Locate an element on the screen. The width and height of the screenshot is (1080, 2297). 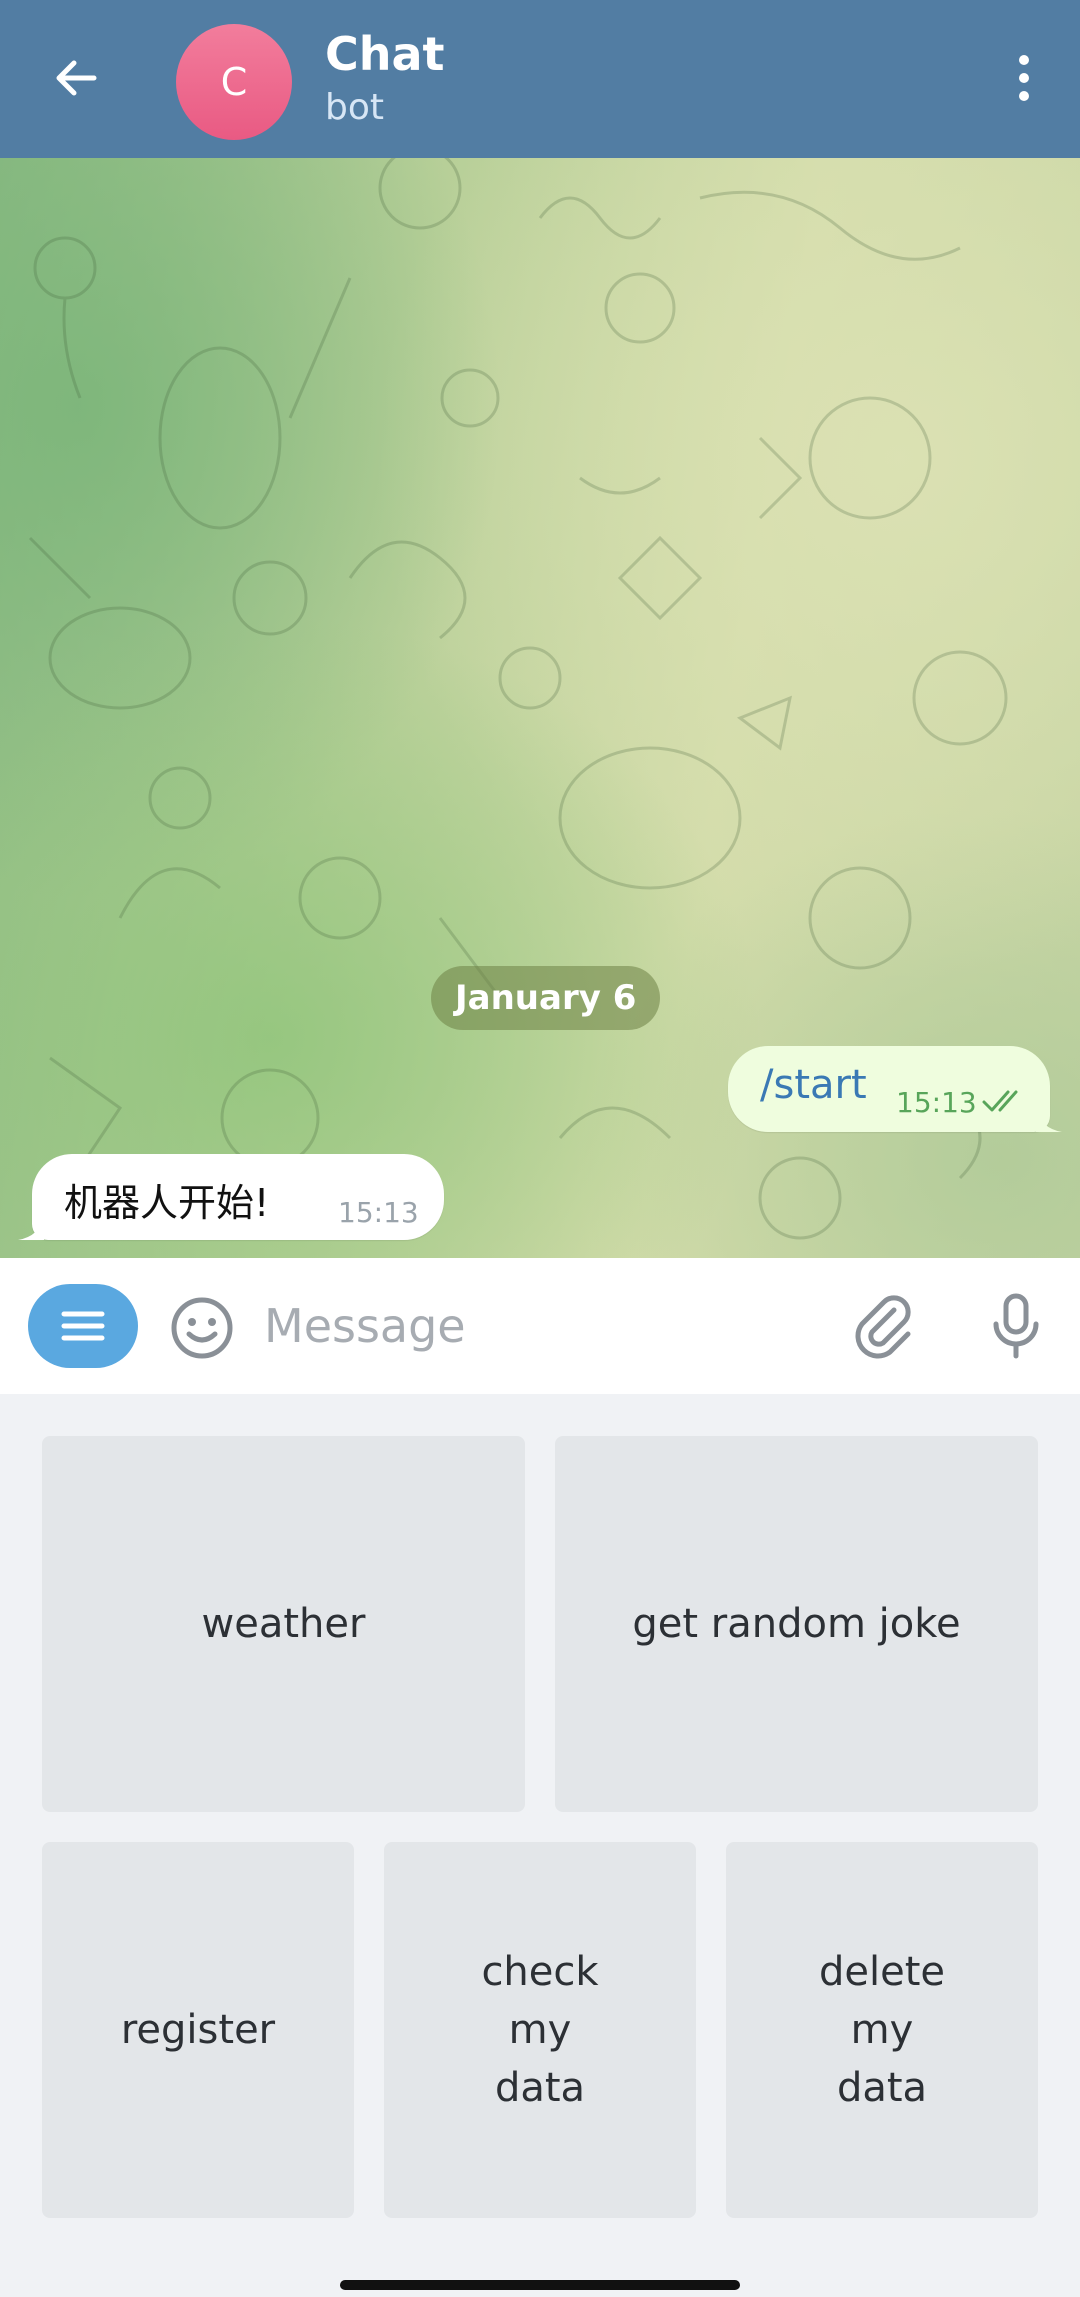
outgoing-bubble-tail is located at coordinates (1049, 1120).